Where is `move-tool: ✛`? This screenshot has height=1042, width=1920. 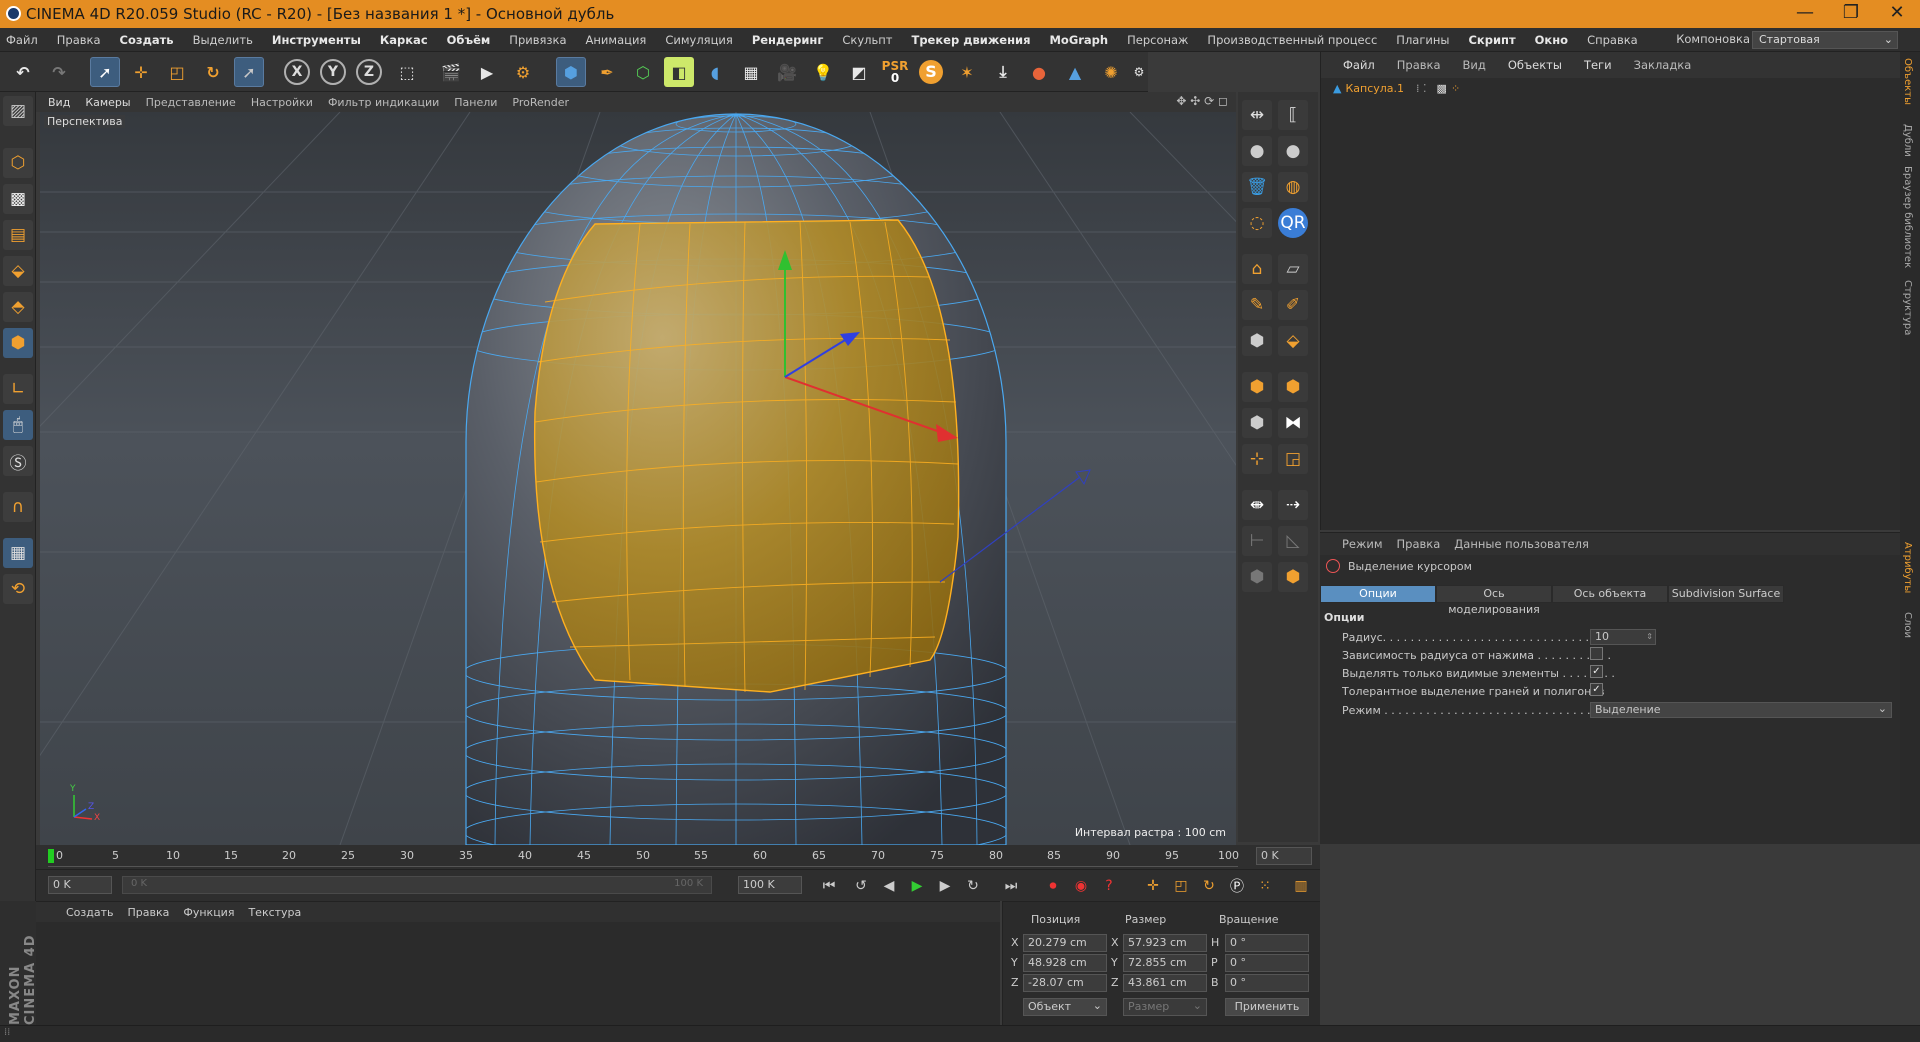
move-tool: ✛ is located at coordinates (141, 72).